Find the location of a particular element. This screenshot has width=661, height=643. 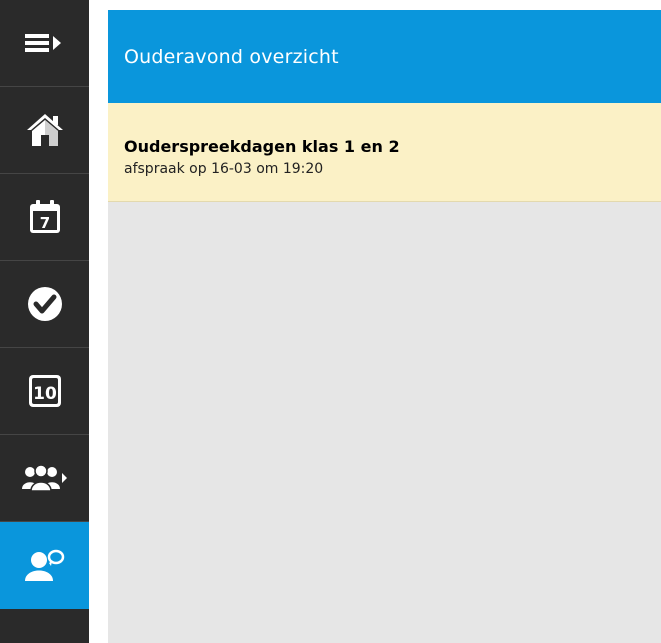

grades-label: 10 is located at coordinates (45, 394).